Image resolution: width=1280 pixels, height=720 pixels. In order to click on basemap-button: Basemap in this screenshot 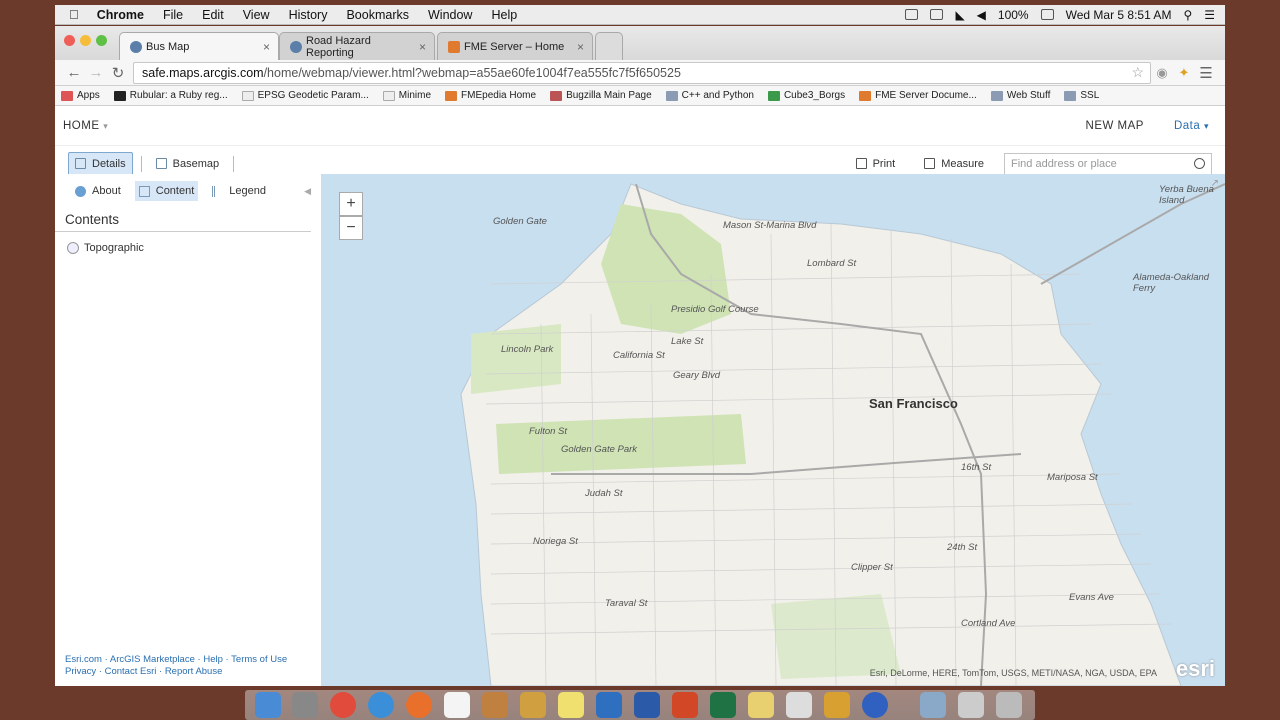, I will do `click(187, 164)`.